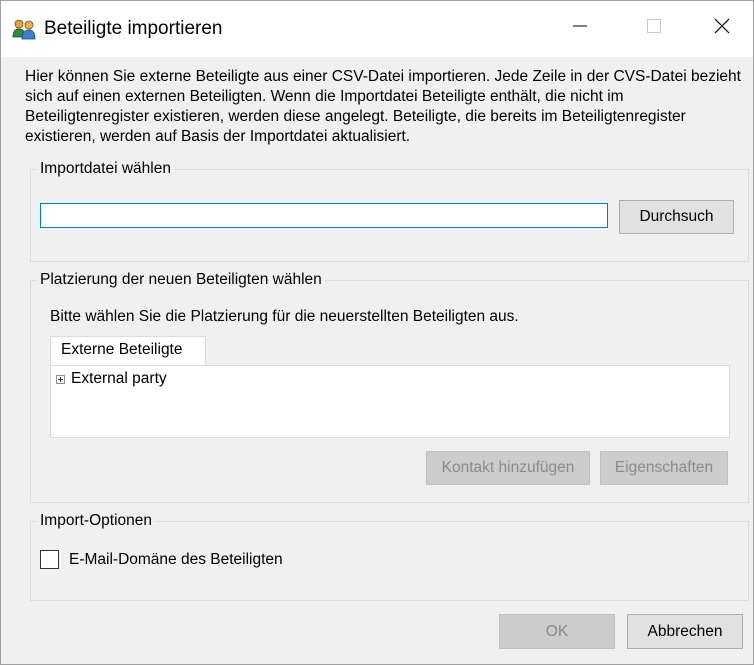  I want to click on tab-external-parties: Externe Beteiligte, so click(128, 351).